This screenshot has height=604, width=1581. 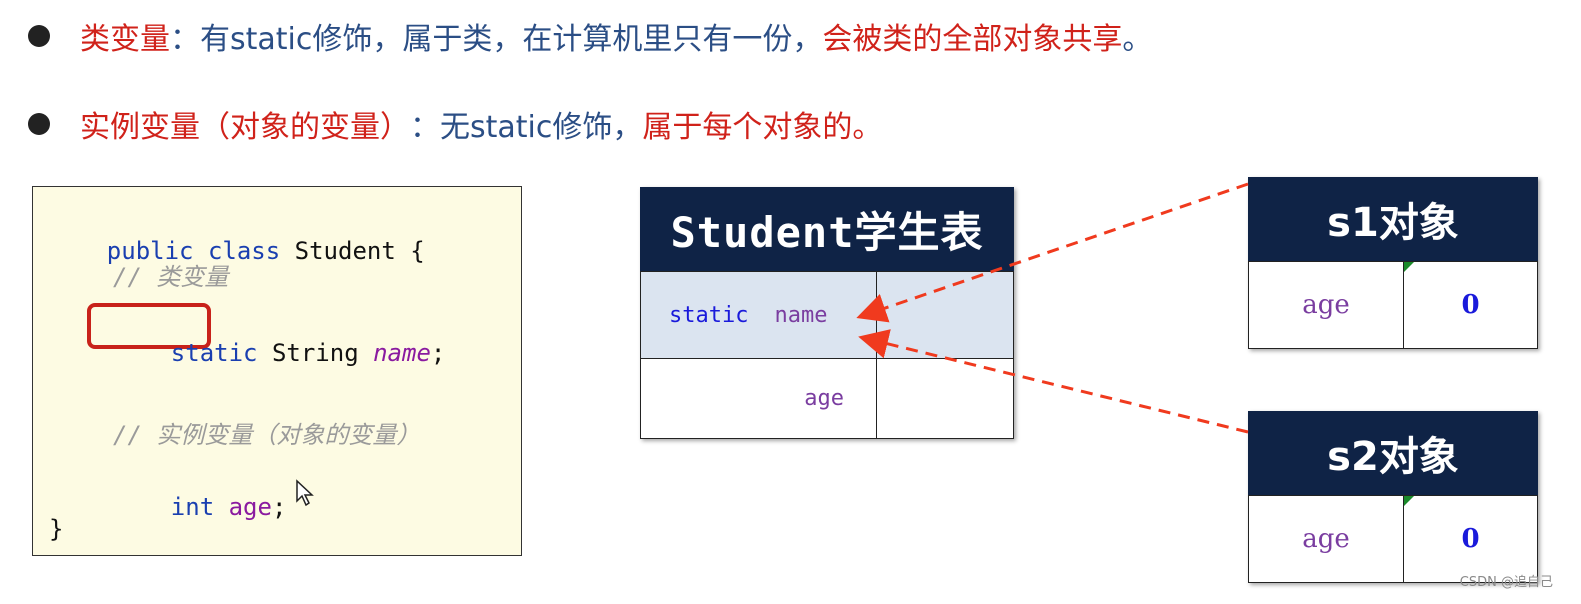 What do you see at coordinates (1506, 582) in the screenshot?
I see `watermark: CSDN @追自己` at bounding box center [1506, 582].